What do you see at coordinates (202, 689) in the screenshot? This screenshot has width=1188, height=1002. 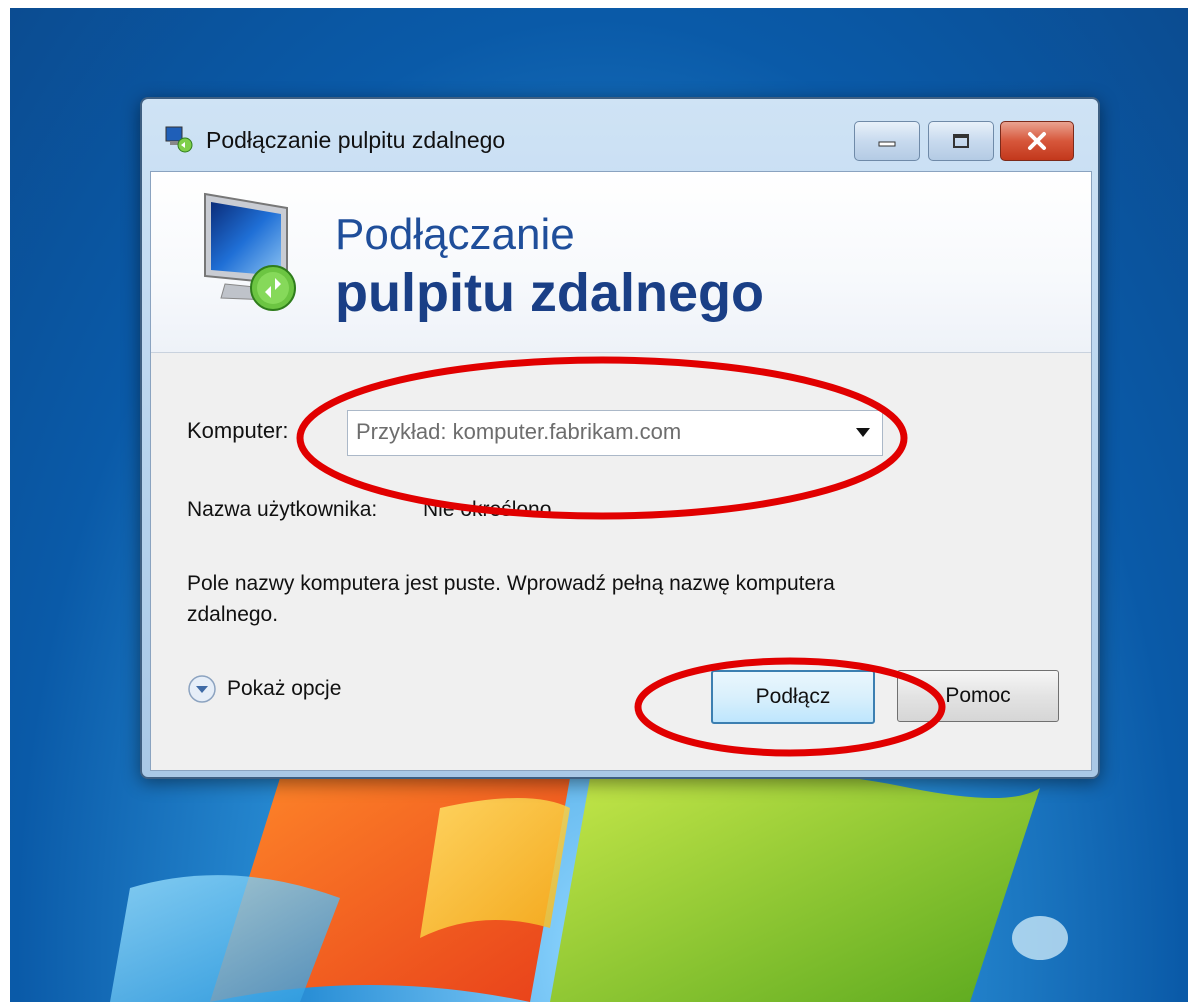 I see `expand-chevron-icon` at bounding box center [202, 689].